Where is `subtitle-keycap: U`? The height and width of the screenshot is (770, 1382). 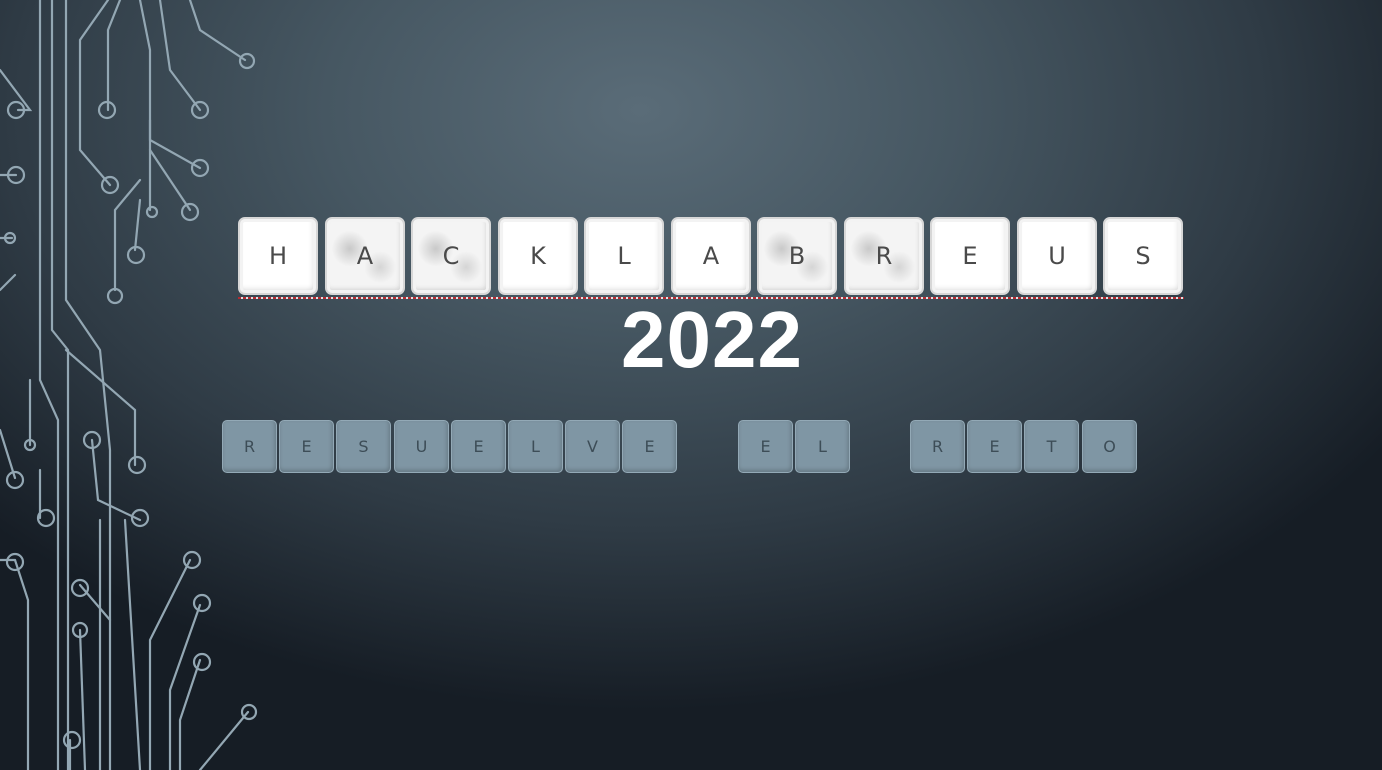 subtitle-keycap: U is located at coordinates (421, 446).